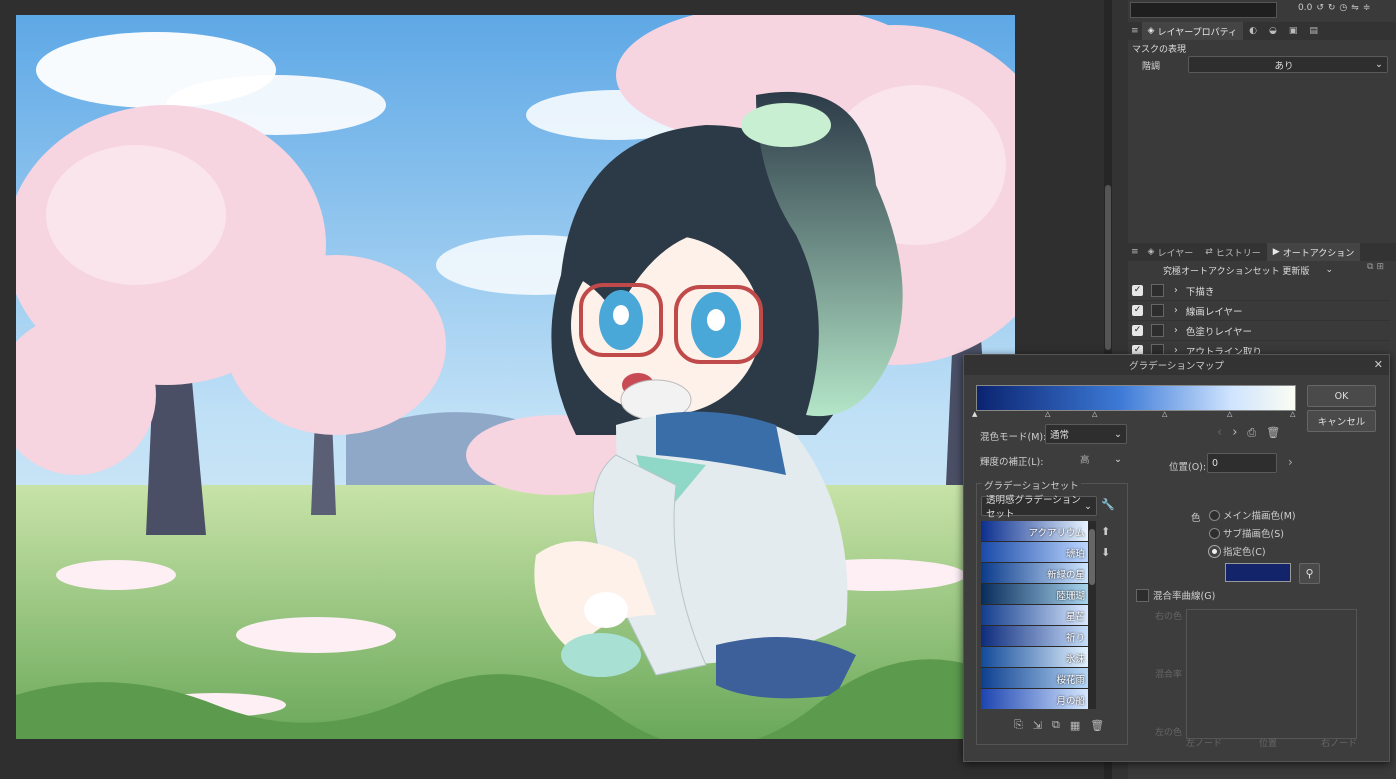 This screenshot has height=779, width=1396. I want to click on move-up-icon: ⬆, so click(1105, 531).